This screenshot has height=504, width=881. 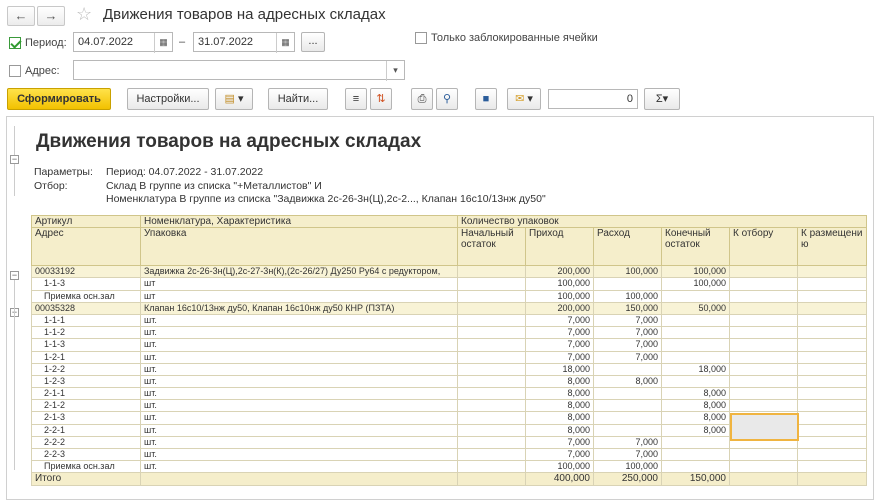 What do you see at coordinates (356, 99) in the screenshot?
I see `expand-groups-icon: ≡` at bounding box center [356, 99].